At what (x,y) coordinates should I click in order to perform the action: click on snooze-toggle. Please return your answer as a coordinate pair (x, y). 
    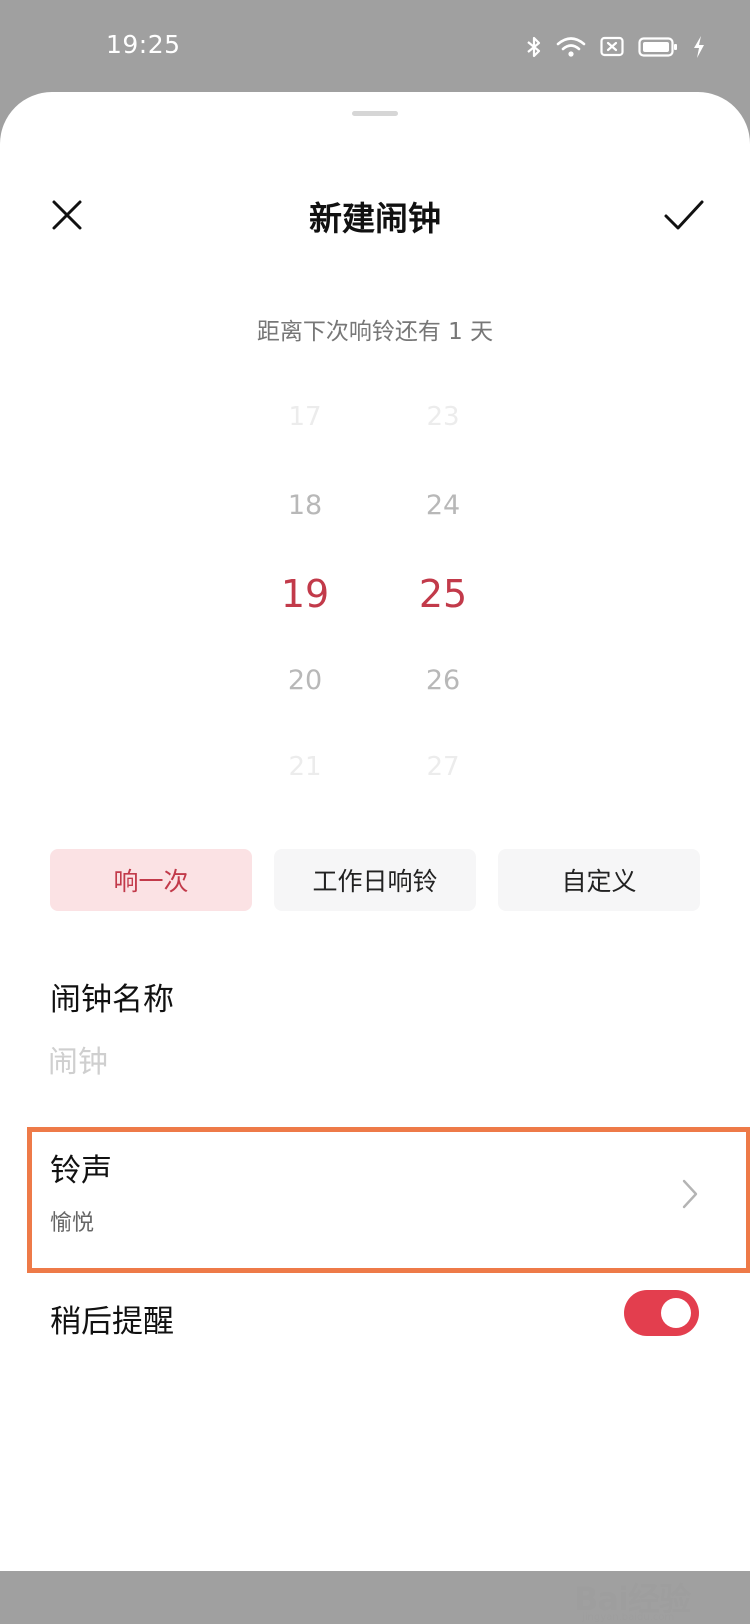
    Looking at the image, I should click on (661, 1313).